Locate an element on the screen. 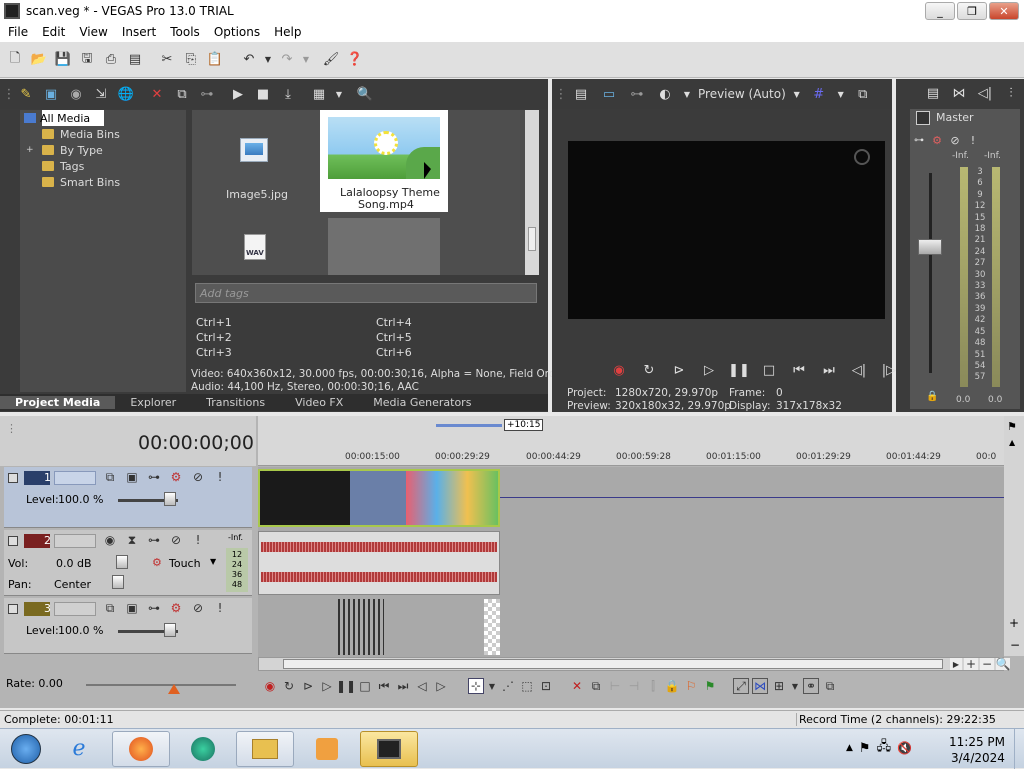 This screenshot has height=769, width=1024. copy-snapshot-icon: ⧉ is located at coordinates (863, 94).